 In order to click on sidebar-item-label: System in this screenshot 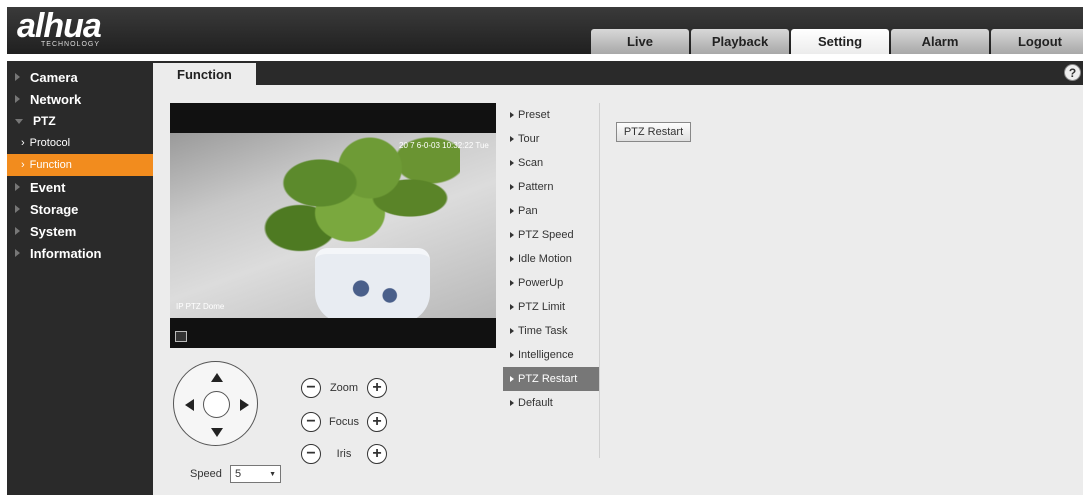, I will do `click(53, 231)`.